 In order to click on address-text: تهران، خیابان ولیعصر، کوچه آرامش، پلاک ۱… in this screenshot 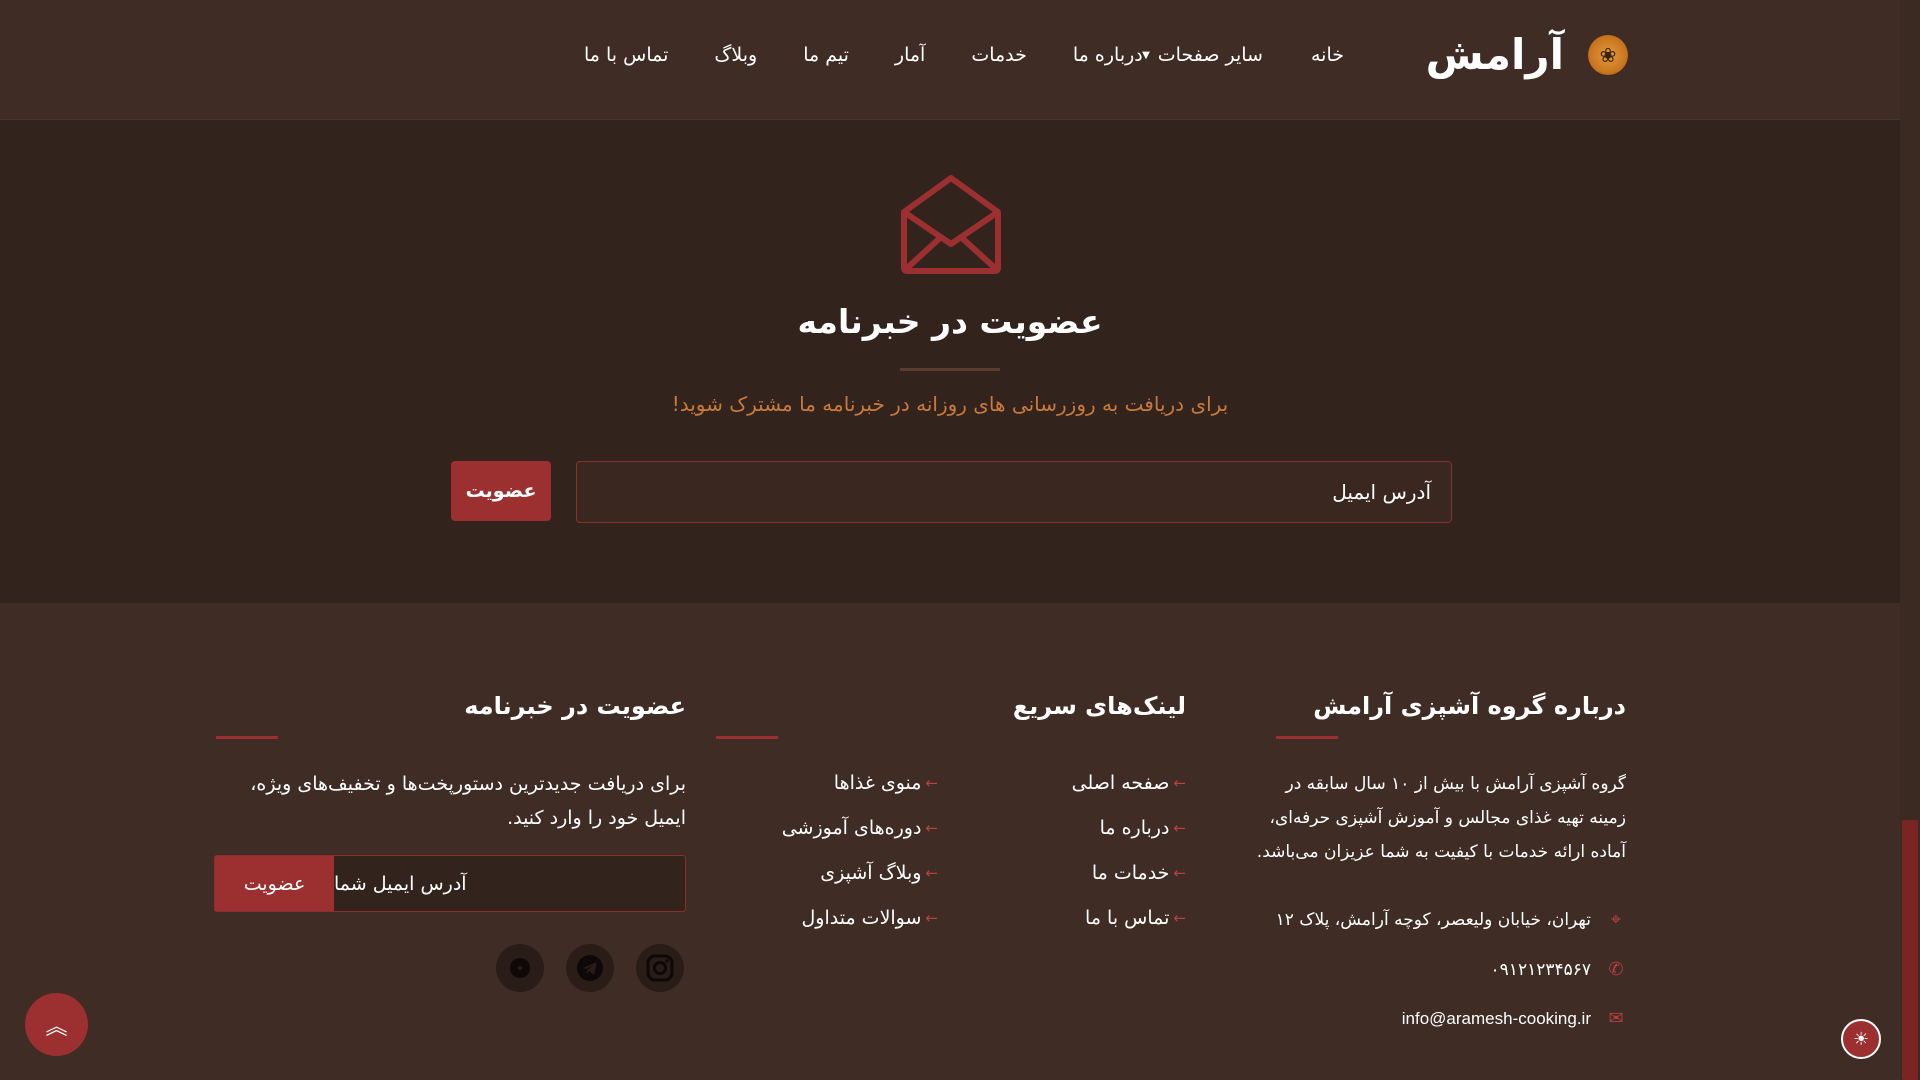, I will do `click(1433, 919)`.